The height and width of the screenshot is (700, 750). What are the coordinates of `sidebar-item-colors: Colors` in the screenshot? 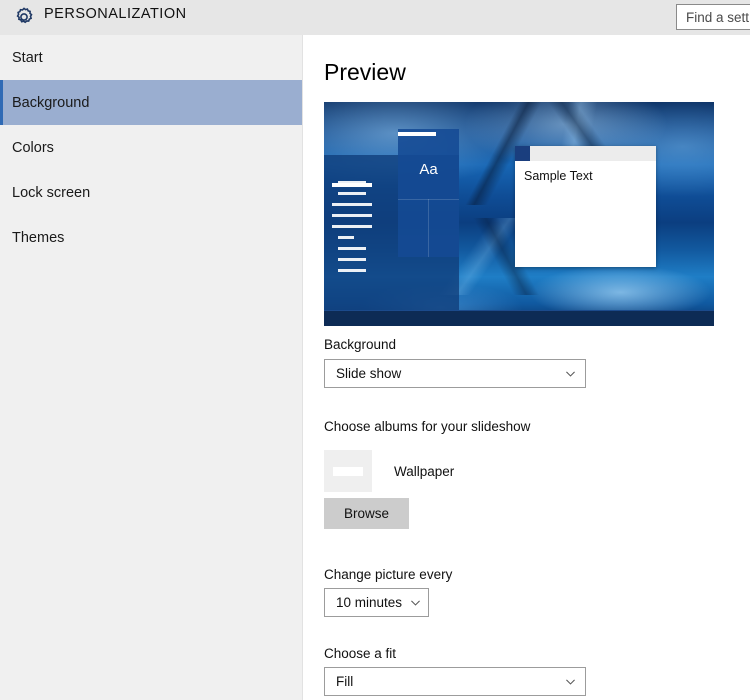 It's located at (151, 147).